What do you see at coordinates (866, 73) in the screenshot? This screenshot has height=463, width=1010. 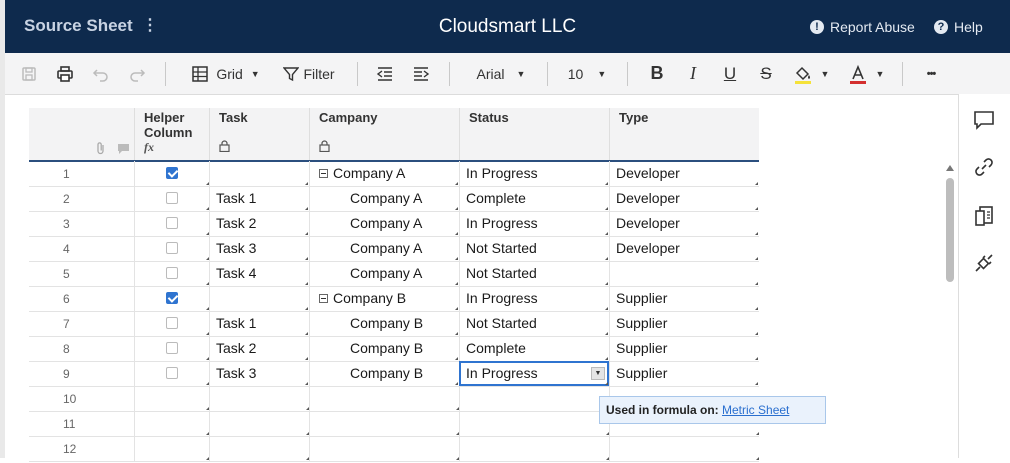 I see `text-color-button: ▼` at bounding box center [866, 73].